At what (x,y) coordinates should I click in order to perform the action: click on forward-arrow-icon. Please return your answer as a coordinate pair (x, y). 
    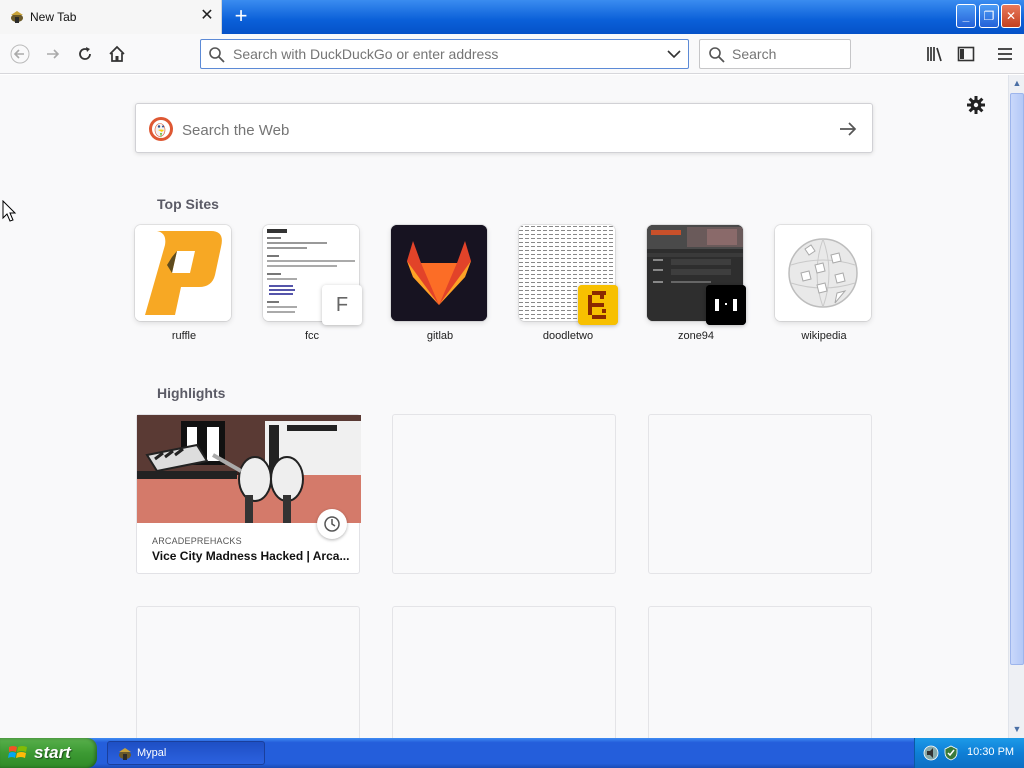
    Looking at the image, I should click on (53, 54).